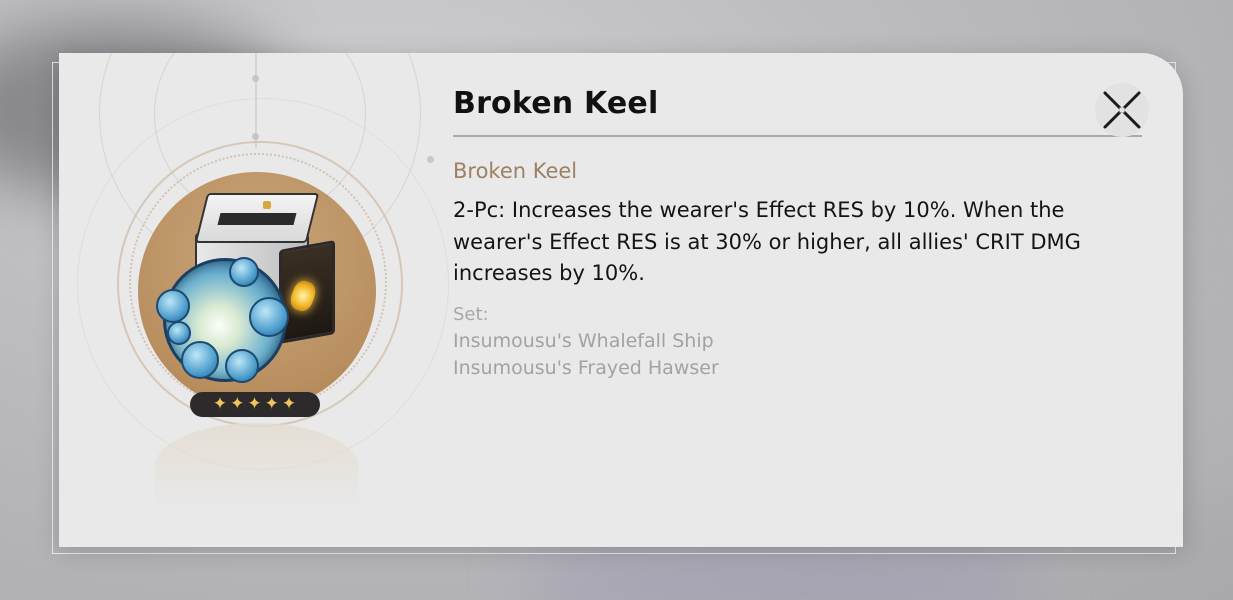 This screenshot has width=1233, height=600. What do you see at coordinates (257, 219) in the screenshot?
I see `relic-box-band` at bounding box center [257, 219].